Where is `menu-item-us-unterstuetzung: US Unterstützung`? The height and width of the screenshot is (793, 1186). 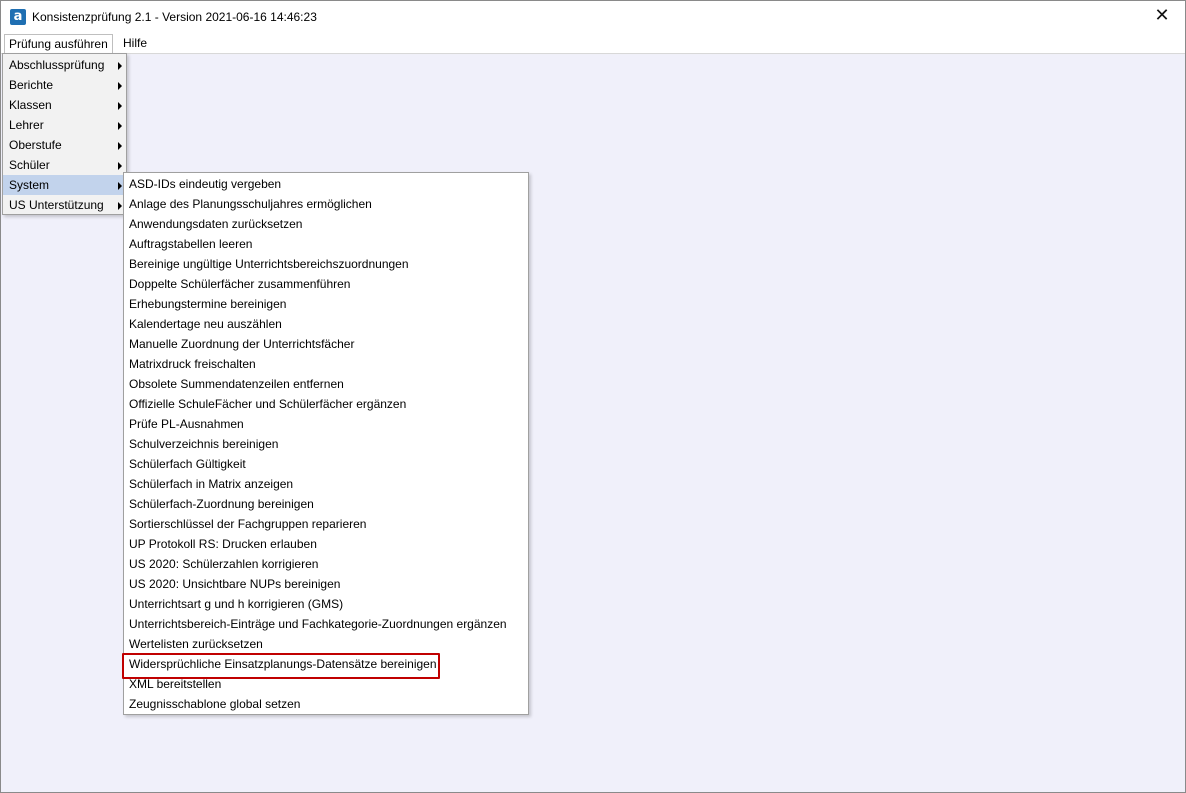
menu-item-us-unterstuetzung: US Unterstützung is located at coordinates (64, 205).